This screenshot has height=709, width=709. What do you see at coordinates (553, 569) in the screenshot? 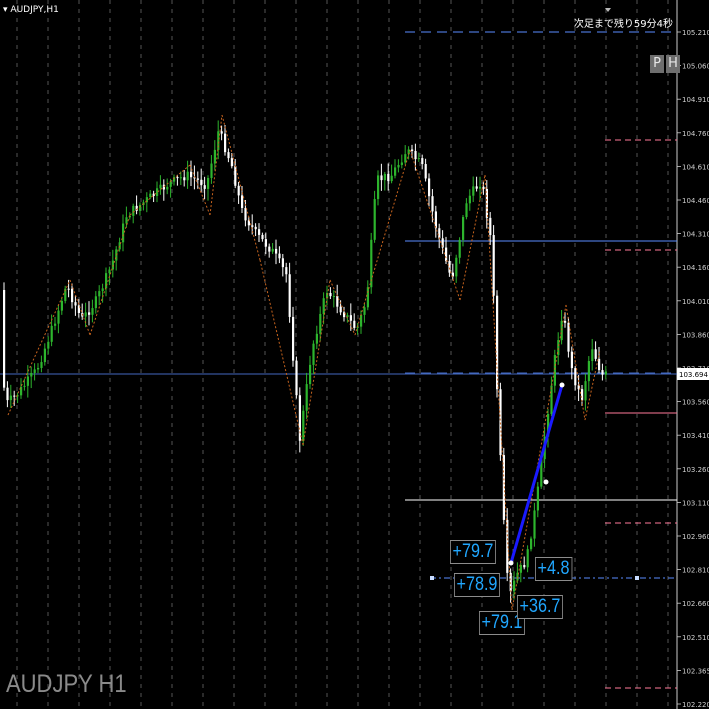
I see `pip-label-5: +4.8` at bounding box center [553, 569].